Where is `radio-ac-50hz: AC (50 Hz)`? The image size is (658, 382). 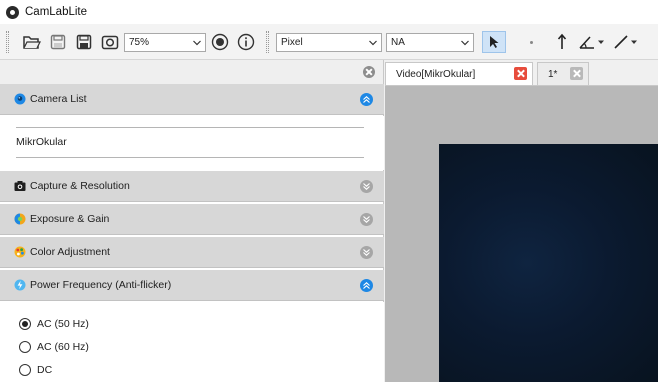 radio-ac-50hz: AC (50 Hz) is located at coordinates (54, 324).